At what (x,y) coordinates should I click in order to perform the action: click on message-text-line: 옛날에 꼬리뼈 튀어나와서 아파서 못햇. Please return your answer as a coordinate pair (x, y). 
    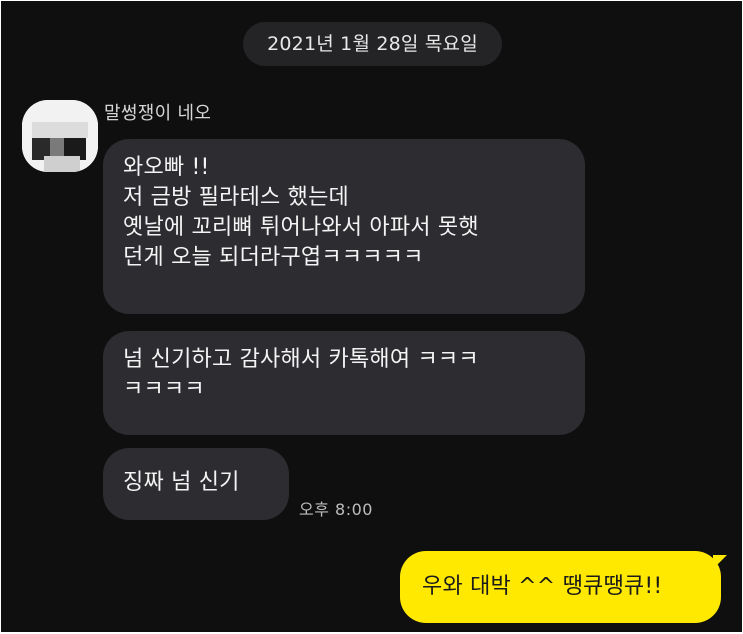
    Looking at the image, I should click on (301, 227).